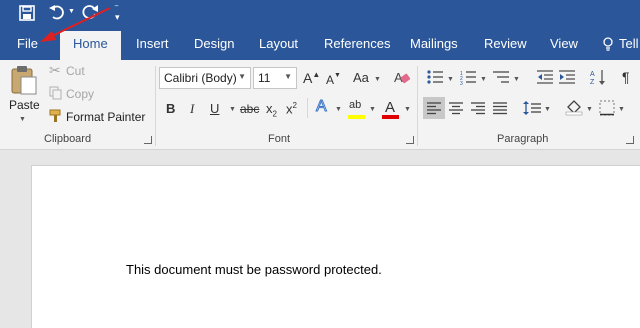 The height and width of the screenshot is (328, 640). What do you see at coordinates (307, 108) in the screenshot?
I see `button-divider` at bounding box center [307, 108].